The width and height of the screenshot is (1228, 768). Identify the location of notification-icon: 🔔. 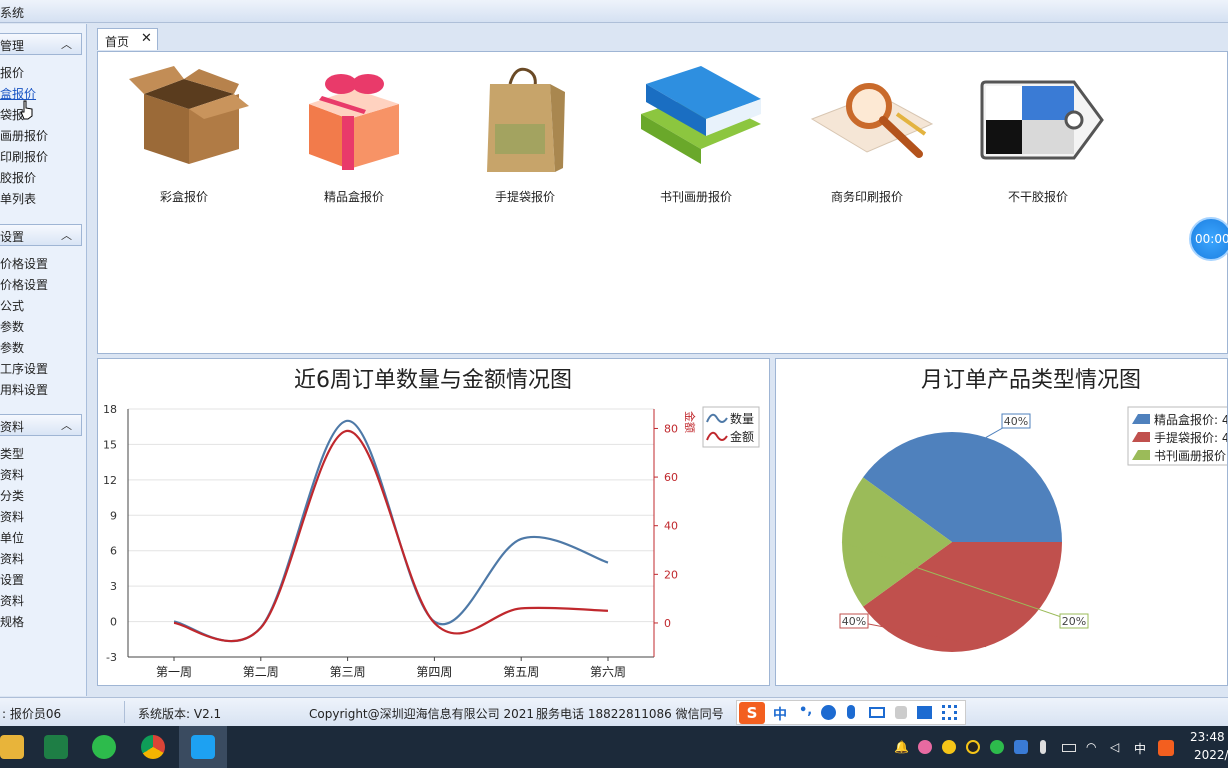
(901, 747).